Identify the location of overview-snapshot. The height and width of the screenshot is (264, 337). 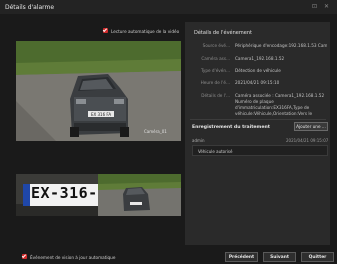
(139, 195).